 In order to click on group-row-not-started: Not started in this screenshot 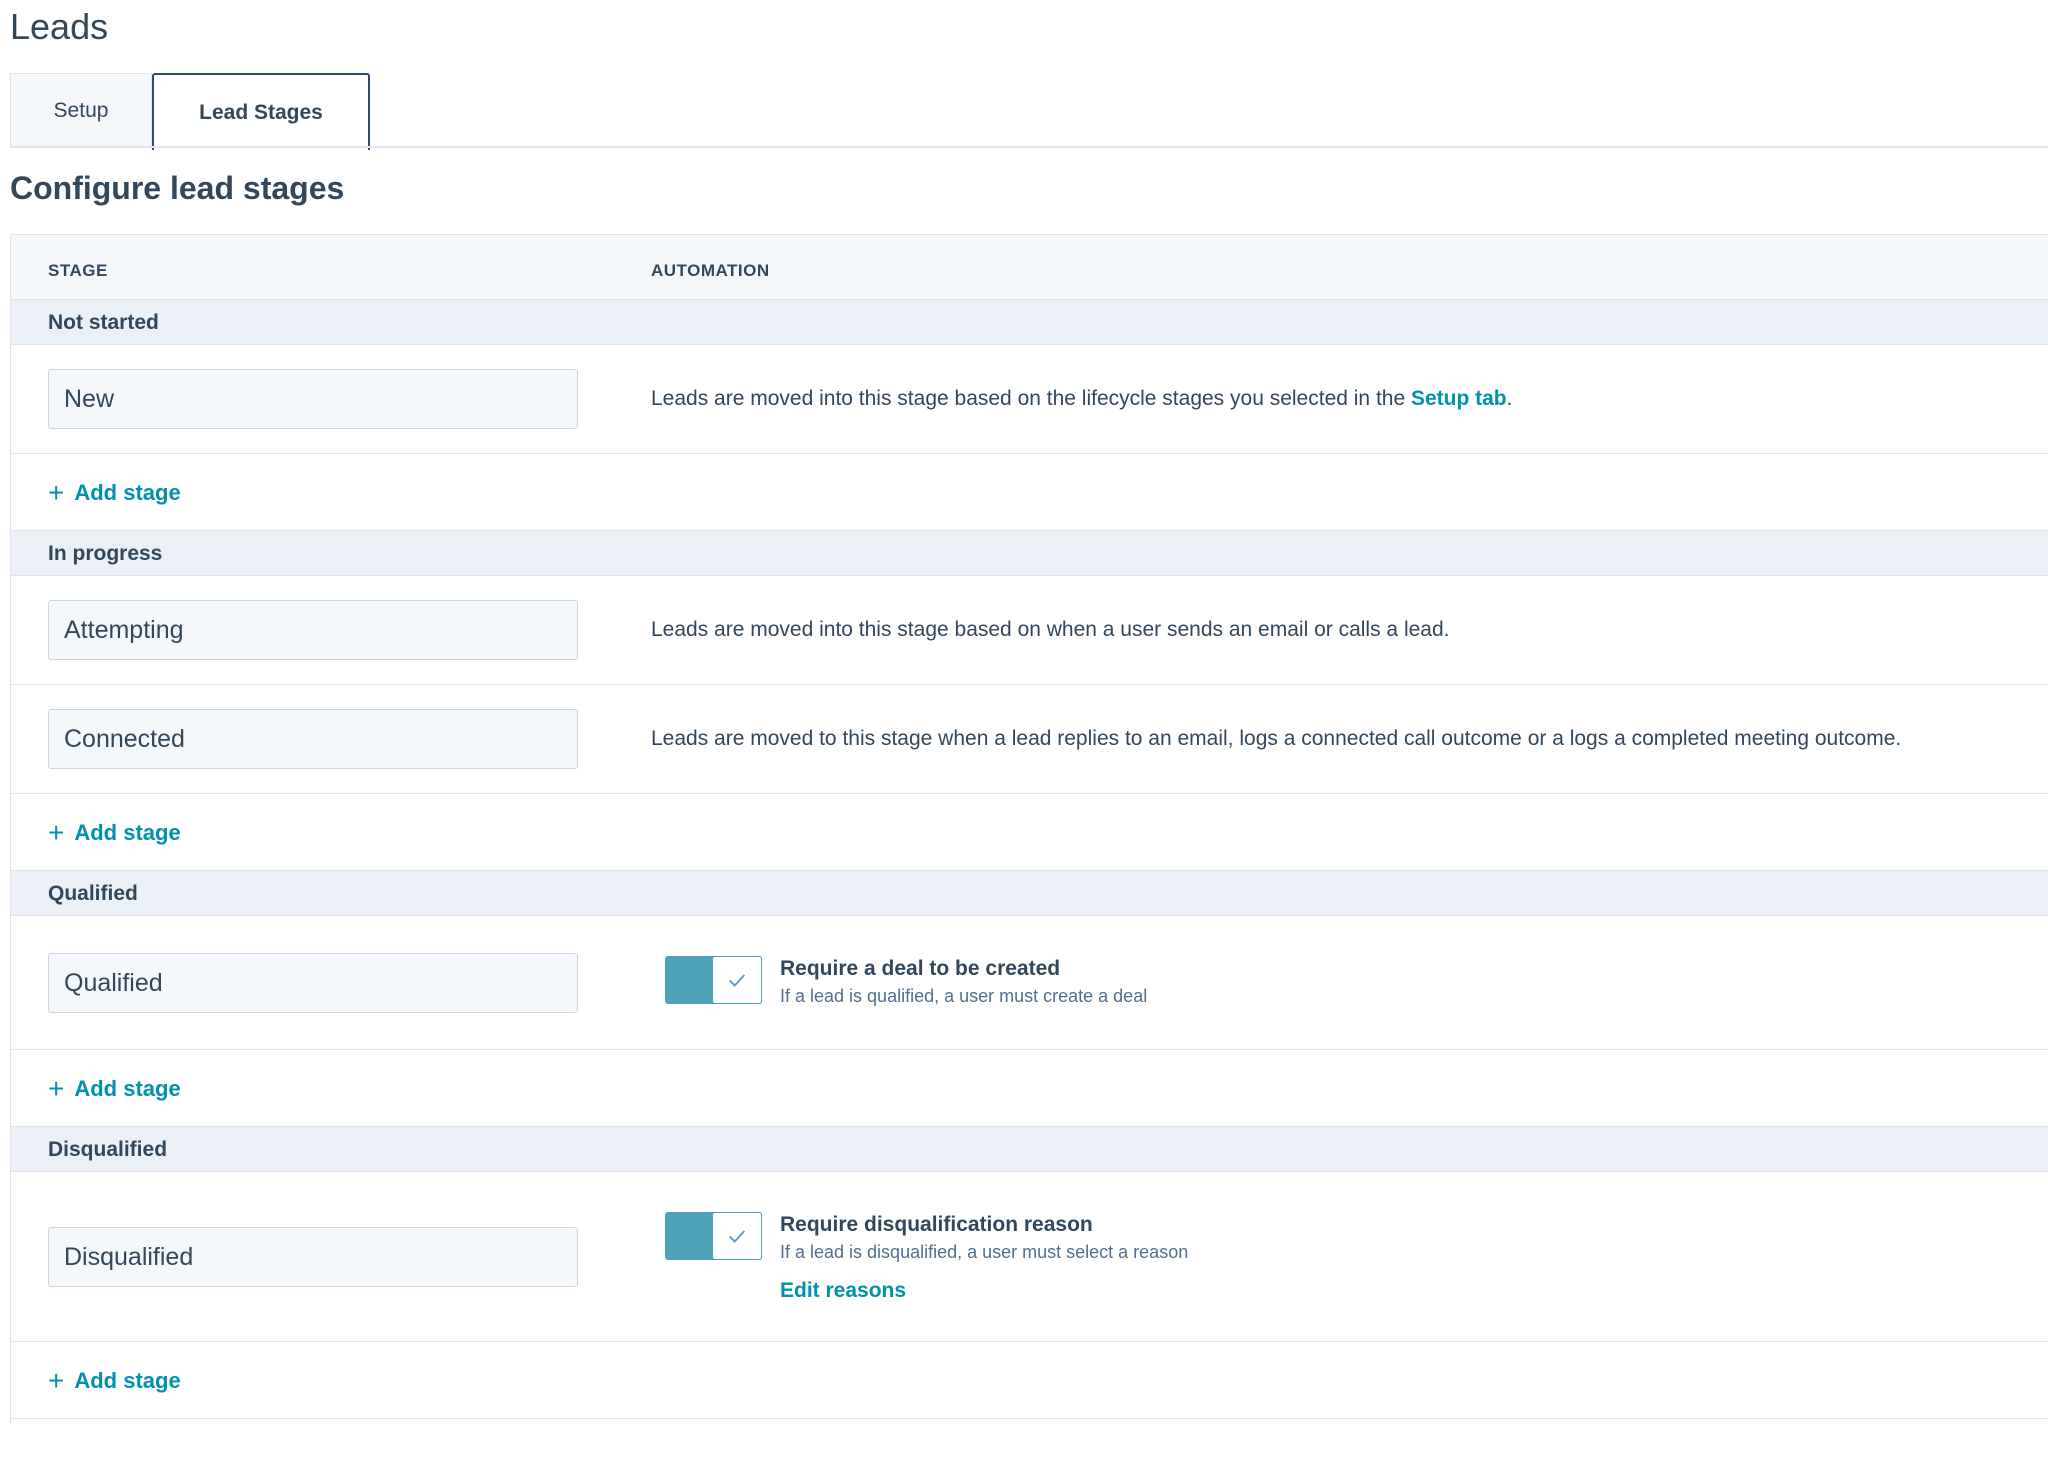, I will do `click(1029, 322)`.